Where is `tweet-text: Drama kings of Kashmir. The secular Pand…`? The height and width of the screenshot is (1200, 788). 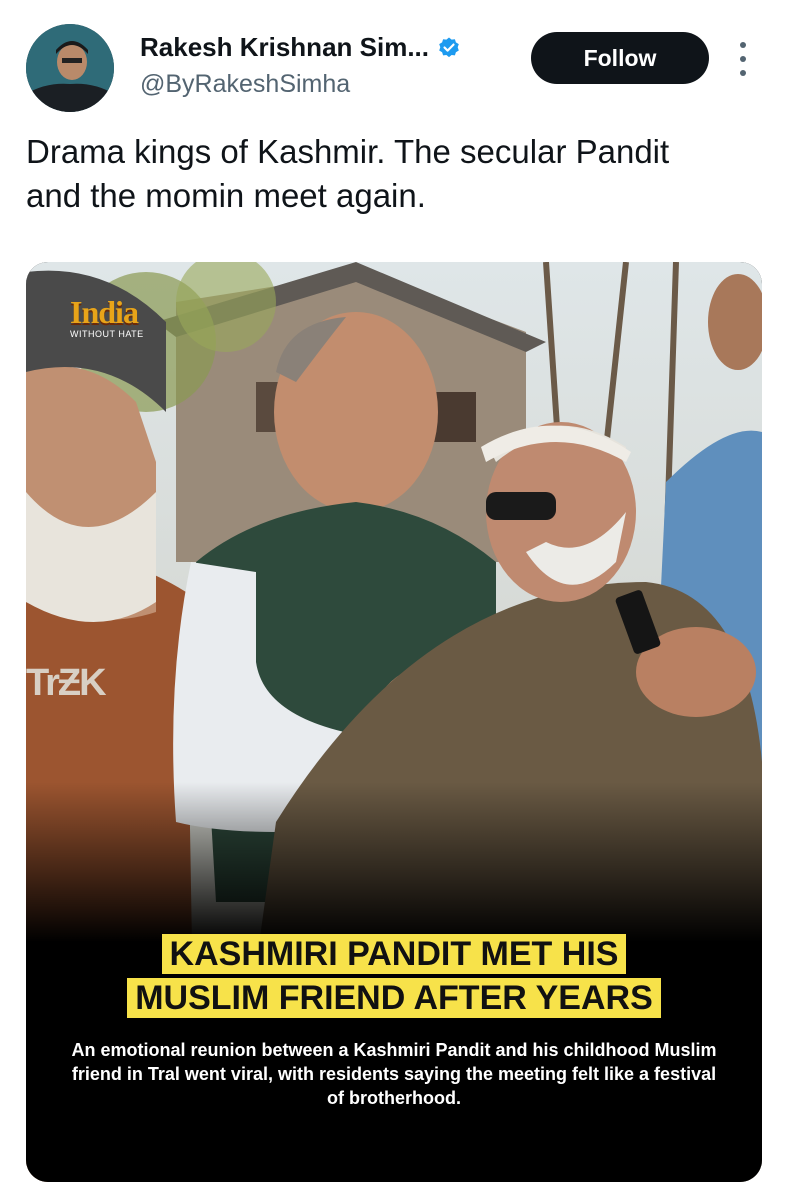 tweet-text: Drama kings of Kashmir. The secular Pand… is located at coordinates (348, 173).